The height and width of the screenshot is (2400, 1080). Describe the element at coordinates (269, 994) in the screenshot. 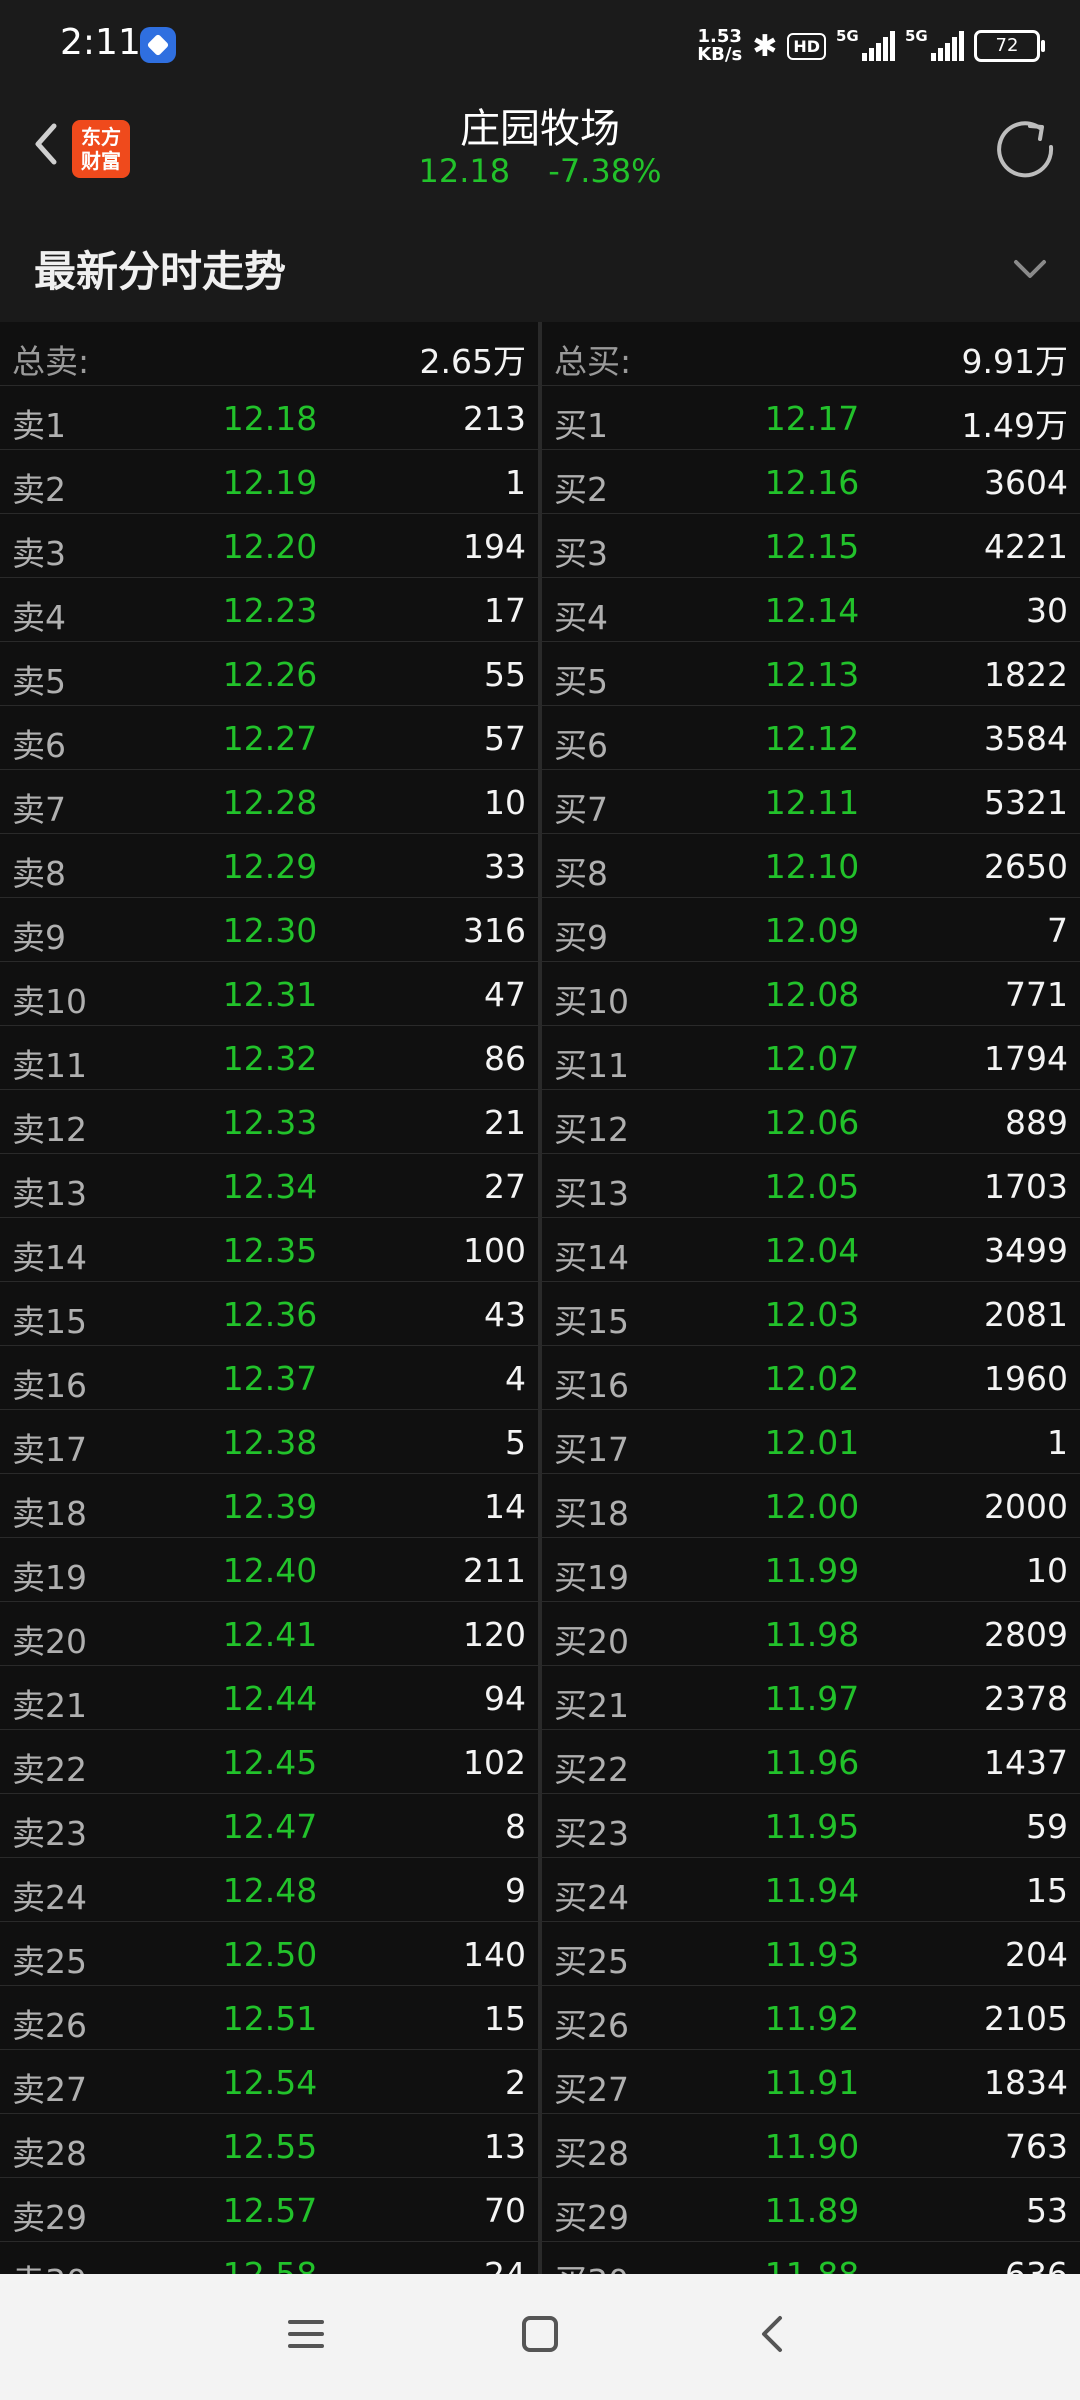

I see `sell-row: 卖10 12.31 47` at that location.